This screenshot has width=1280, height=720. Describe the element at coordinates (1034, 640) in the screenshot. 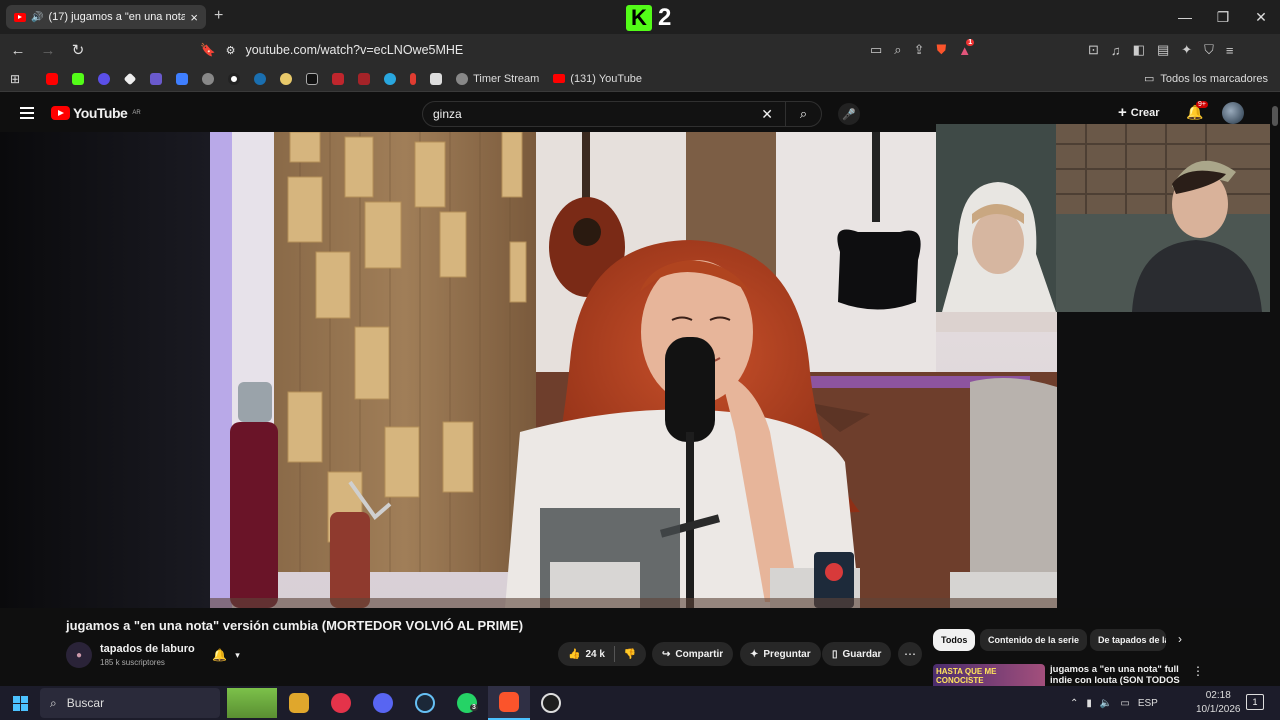

I see `chip-series-content: Contenido de la serie` at that location.